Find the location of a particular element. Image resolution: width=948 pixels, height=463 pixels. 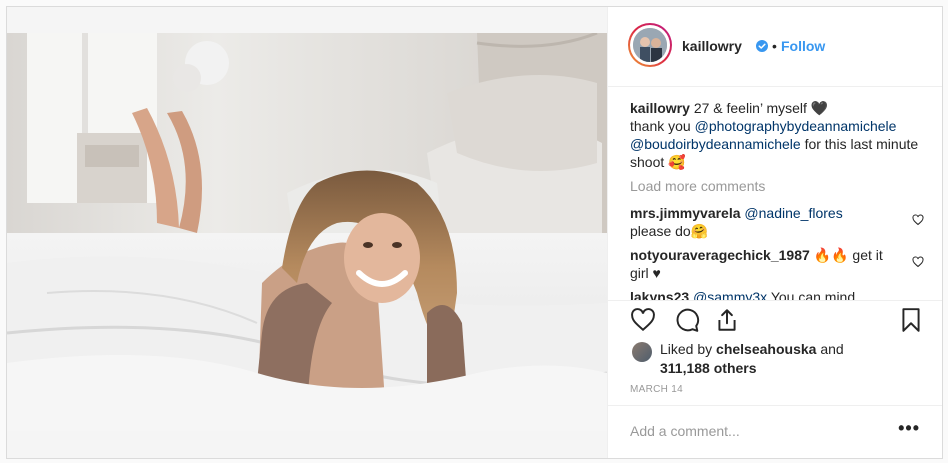

comment-item: lakyns23 @sammy3x You can mind is located at coordinates (765, 294).